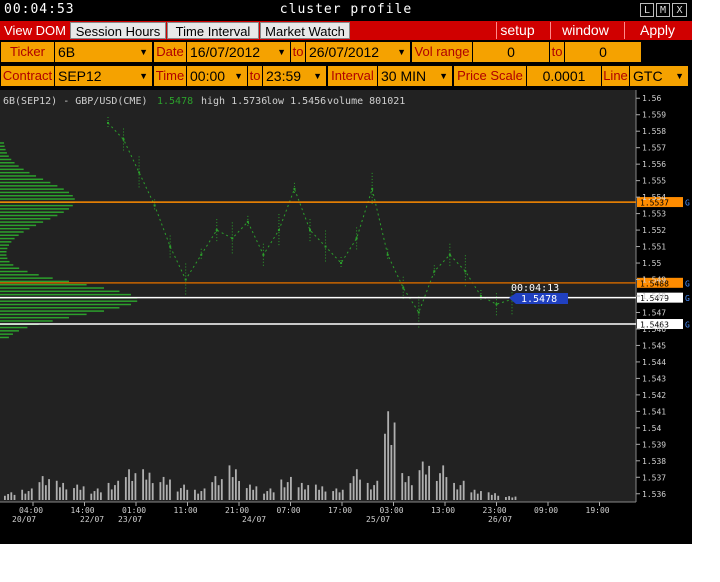 This screenshot has height=582, width=720. Describe the element at coordinates (404, 76) in the screenshot. I see `interval-value: 30 MIN` at that location.